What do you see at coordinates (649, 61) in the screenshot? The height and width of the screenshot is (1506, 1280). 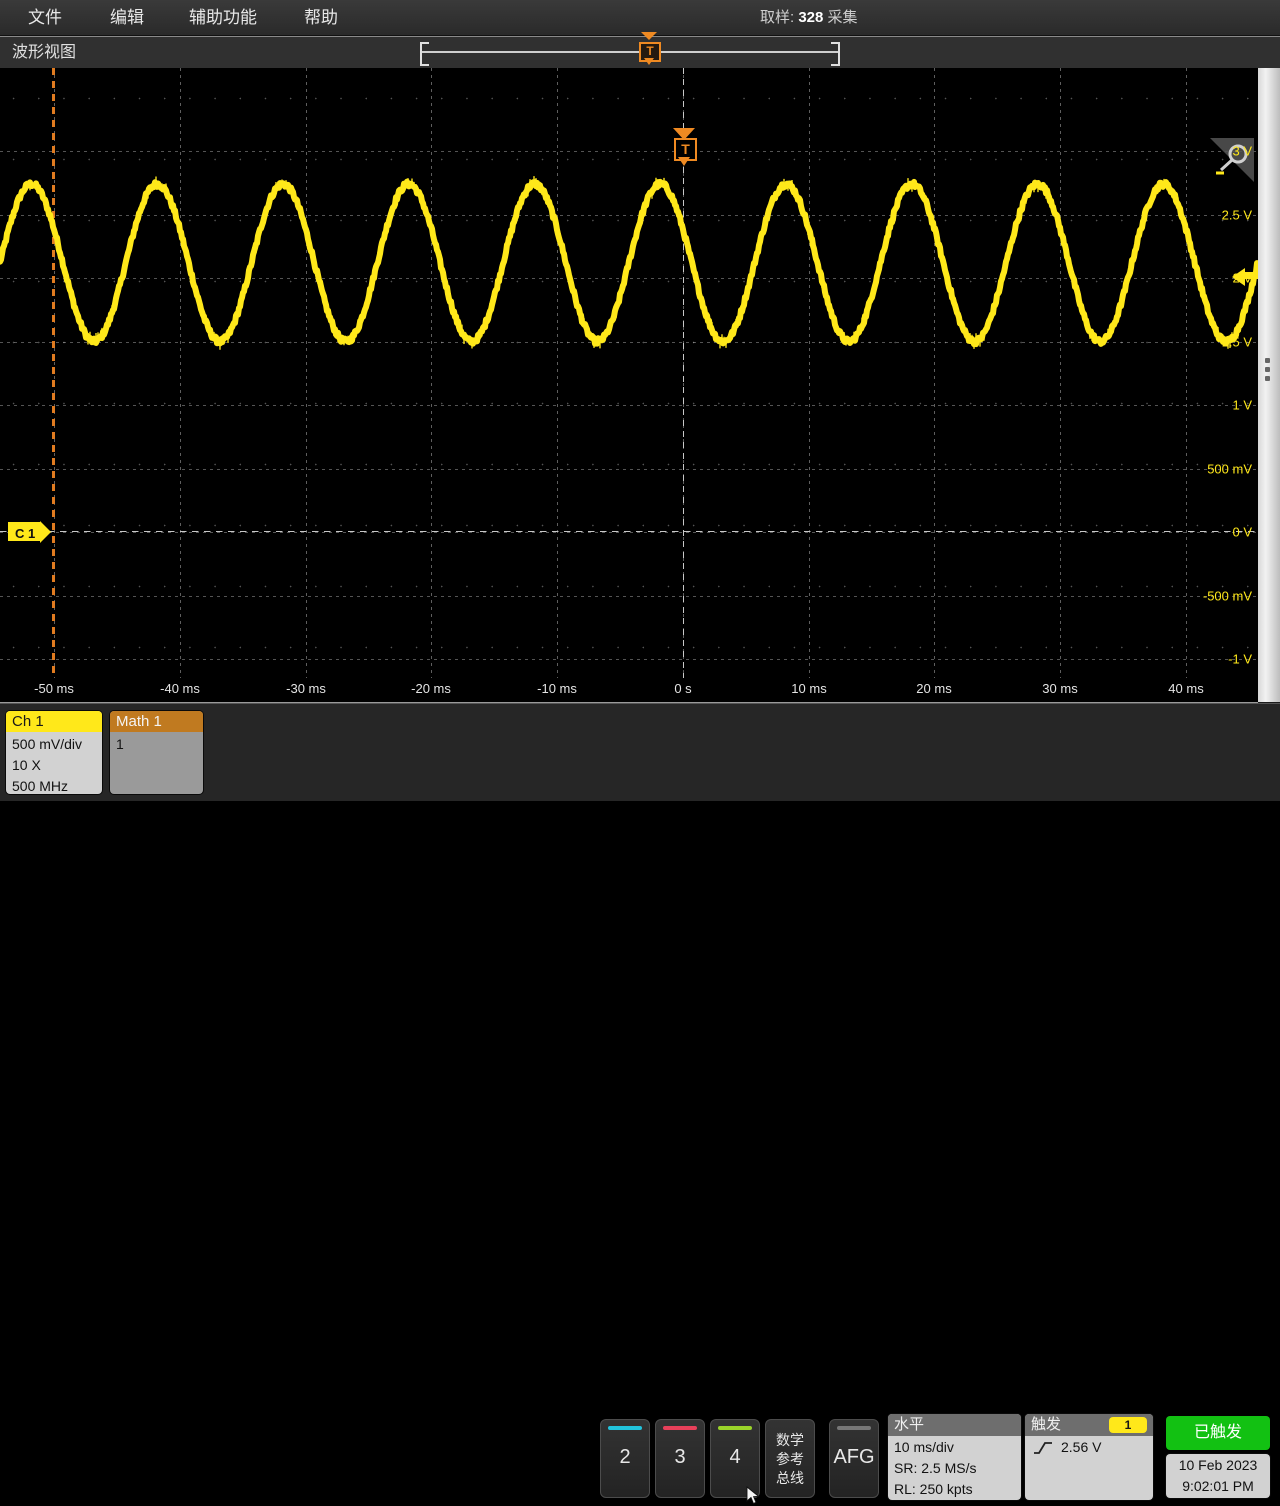 I see `overview-trigger-stem-icon` at bounding box center [649, 61].